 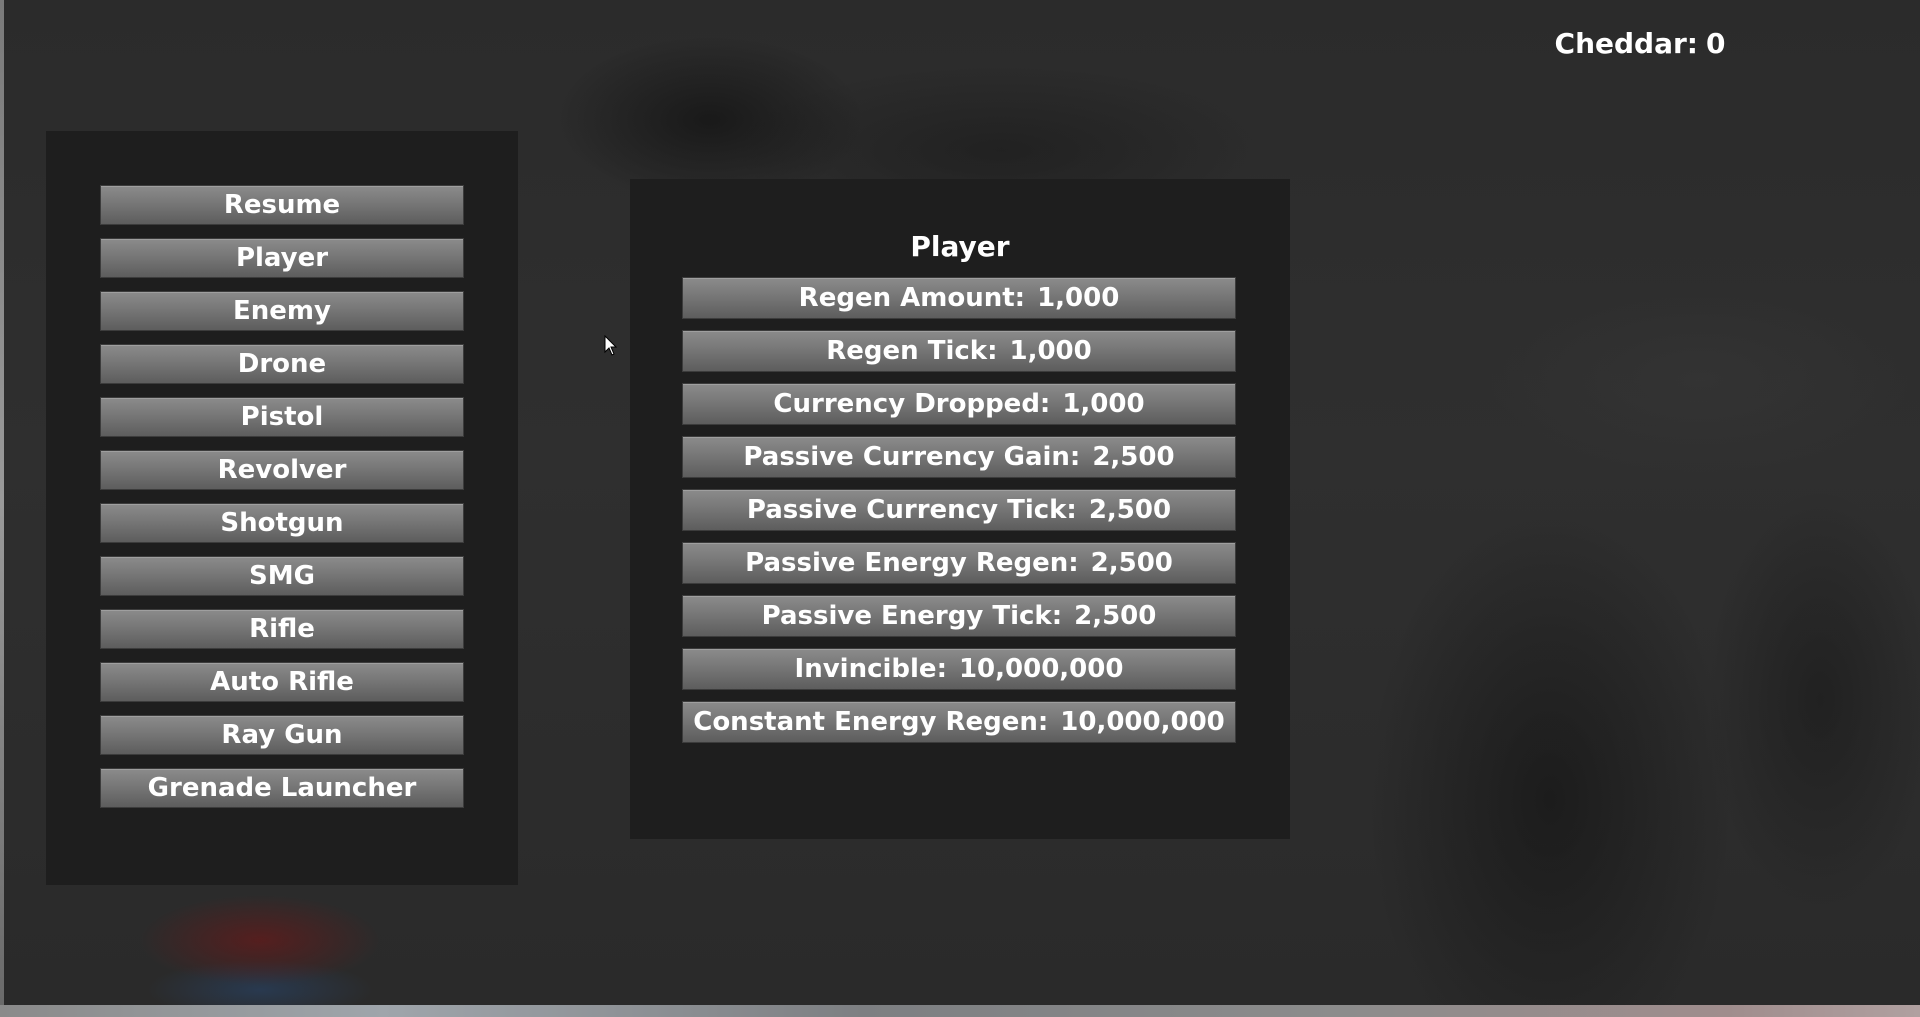 What do you see at coordinates (912, 616) in the screenshot?
I see `upgrade-label: Passive Energy Tick:` at bounding box center [912, 616].